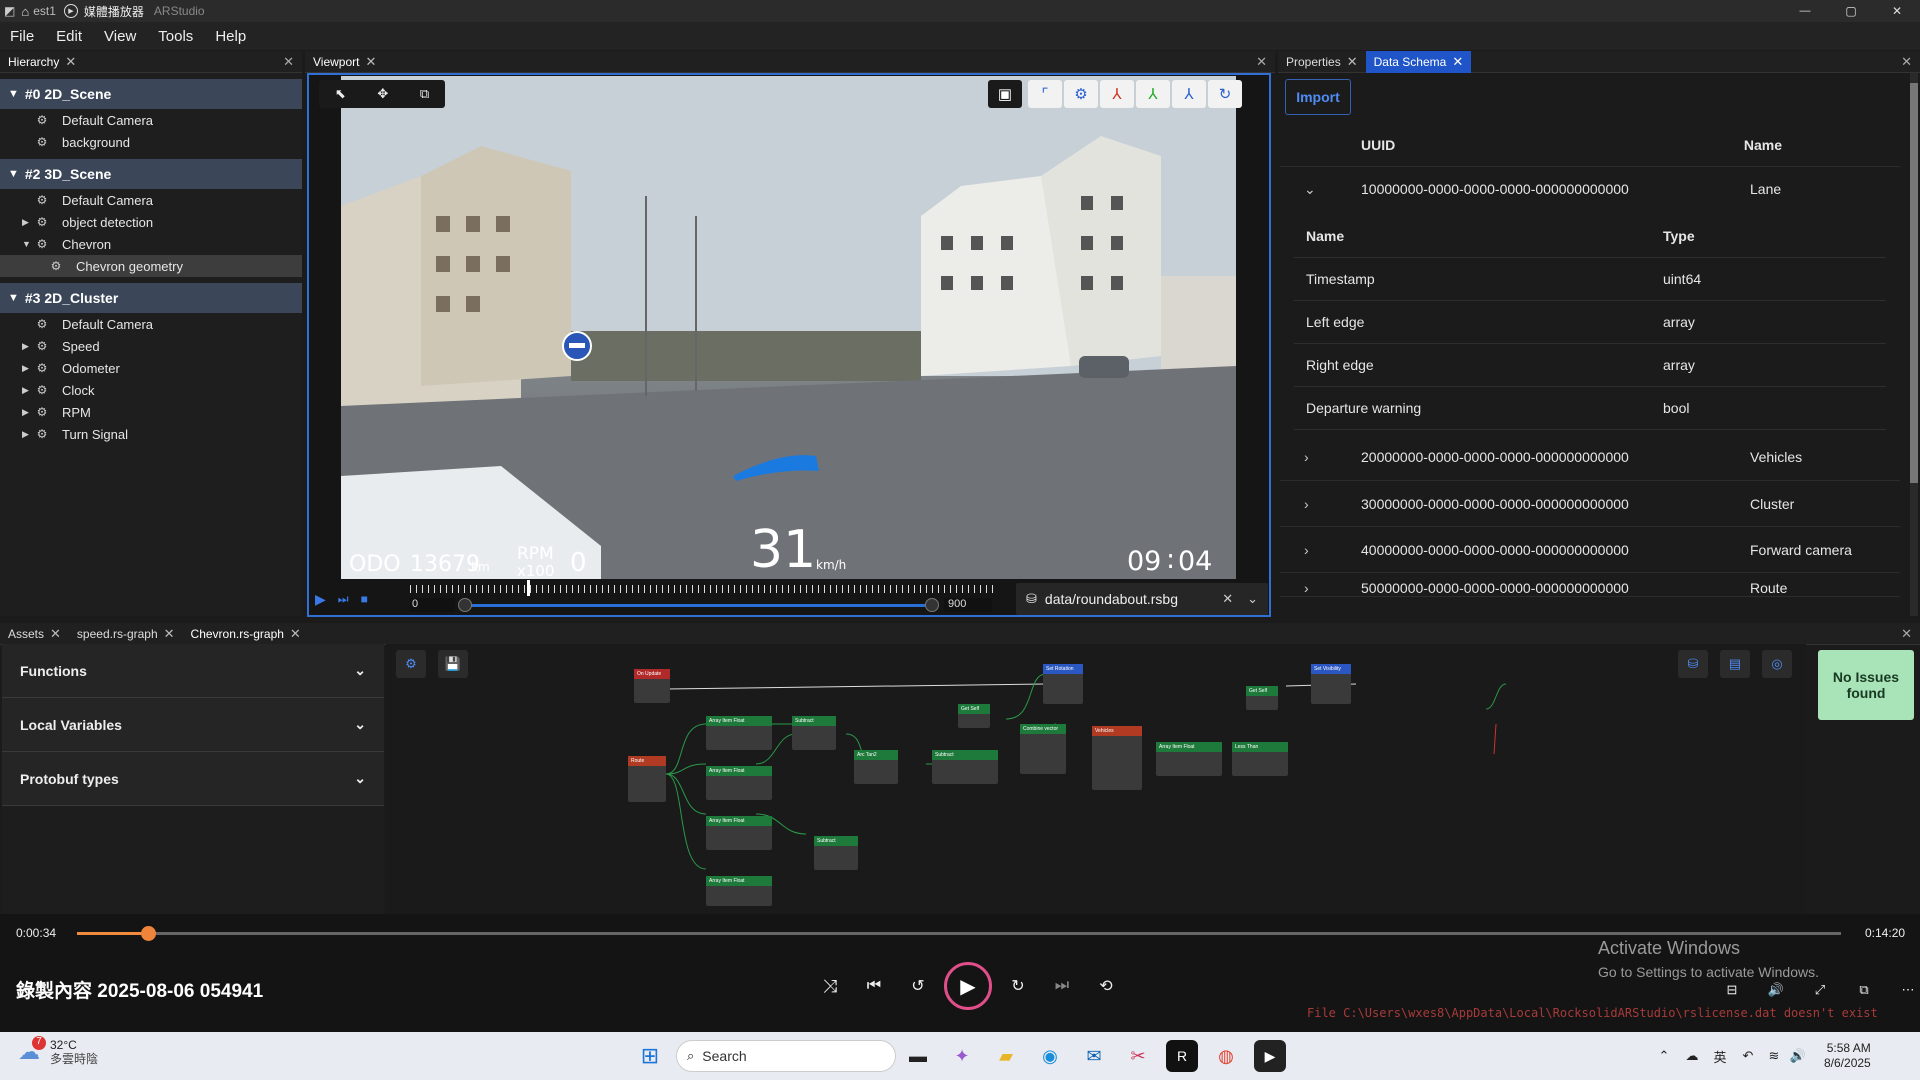 The image size is (1920, 1080). I want to click on onedrive-icon: ☁, so click(1692, 1056).